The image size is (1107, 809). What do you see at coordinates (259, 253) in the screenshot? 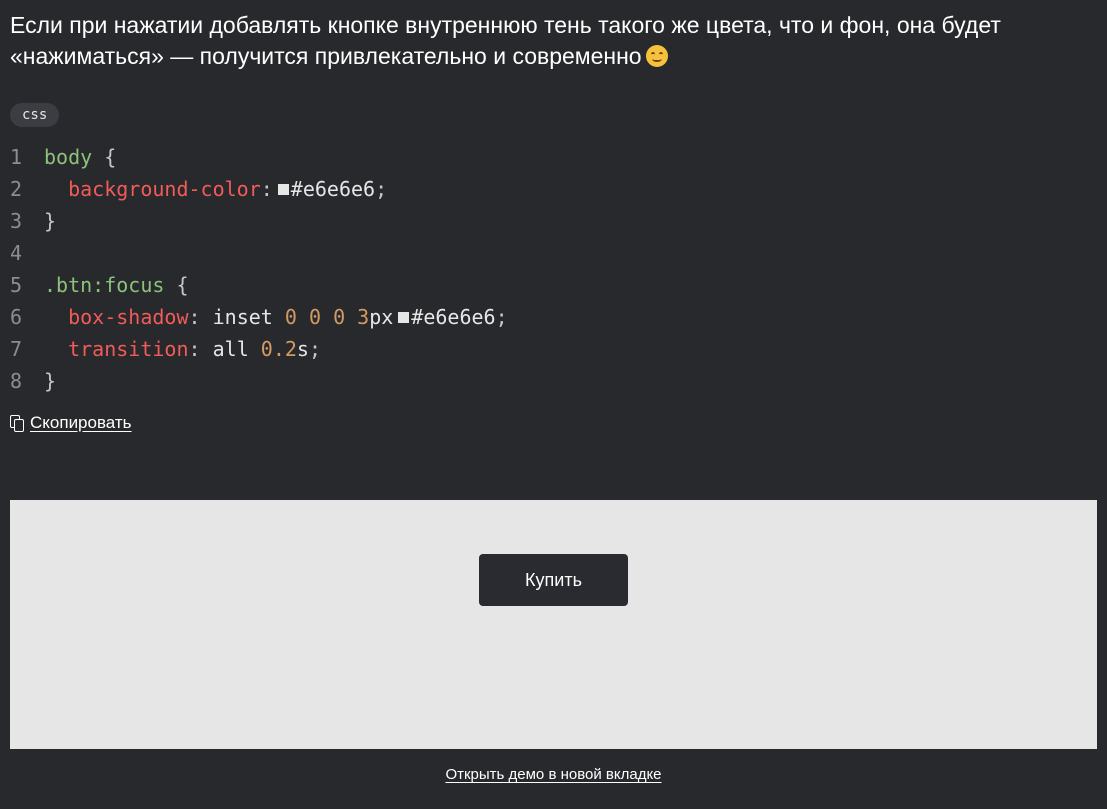
I see `code-line: 4` at bounding box center [259, 253].